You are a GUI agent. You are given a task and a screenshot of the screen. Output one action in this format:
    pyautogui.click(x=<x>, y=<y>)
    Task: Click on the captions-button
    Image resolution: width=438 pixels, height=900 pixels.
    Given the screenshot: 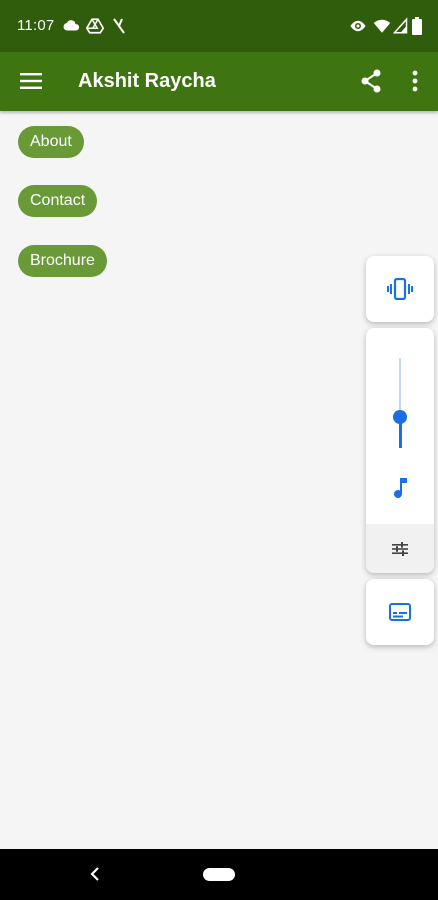 What is the action you would take?
    pyautogui.click(x=400, y=612)
    